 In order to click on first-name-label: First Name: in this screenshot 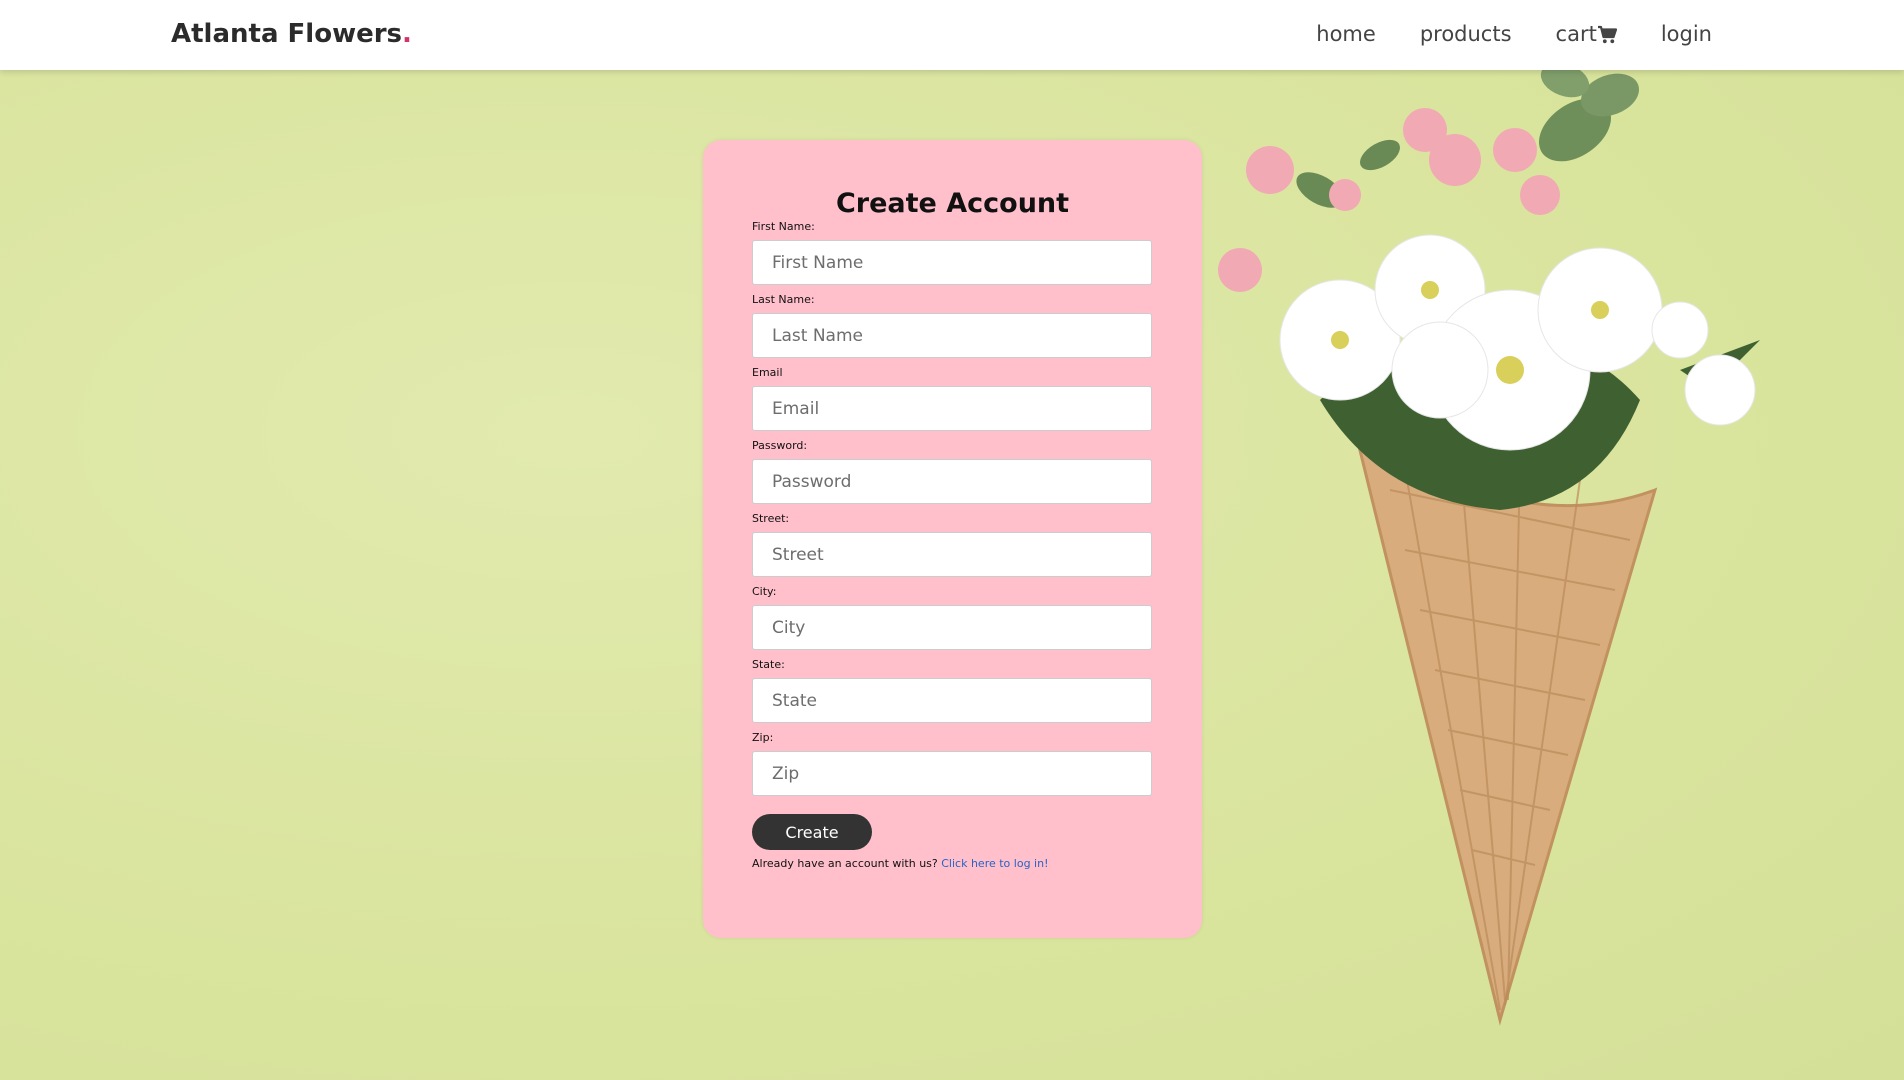, I will do `click(783, 226)`.